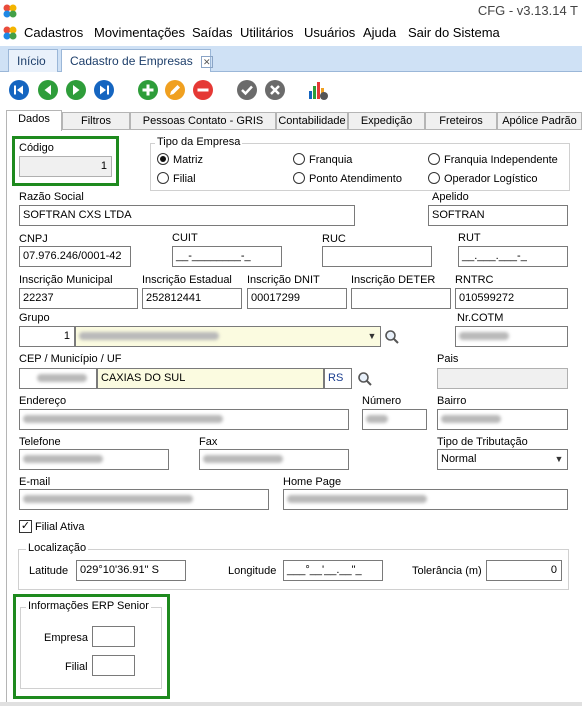 The width and height of the screenshot is (582, 706). What do you see at coordinates (75, 256) in the screenshot?
I see `cnpj-input: 07.976.246/0001-42` at bounding box center [75, 256].